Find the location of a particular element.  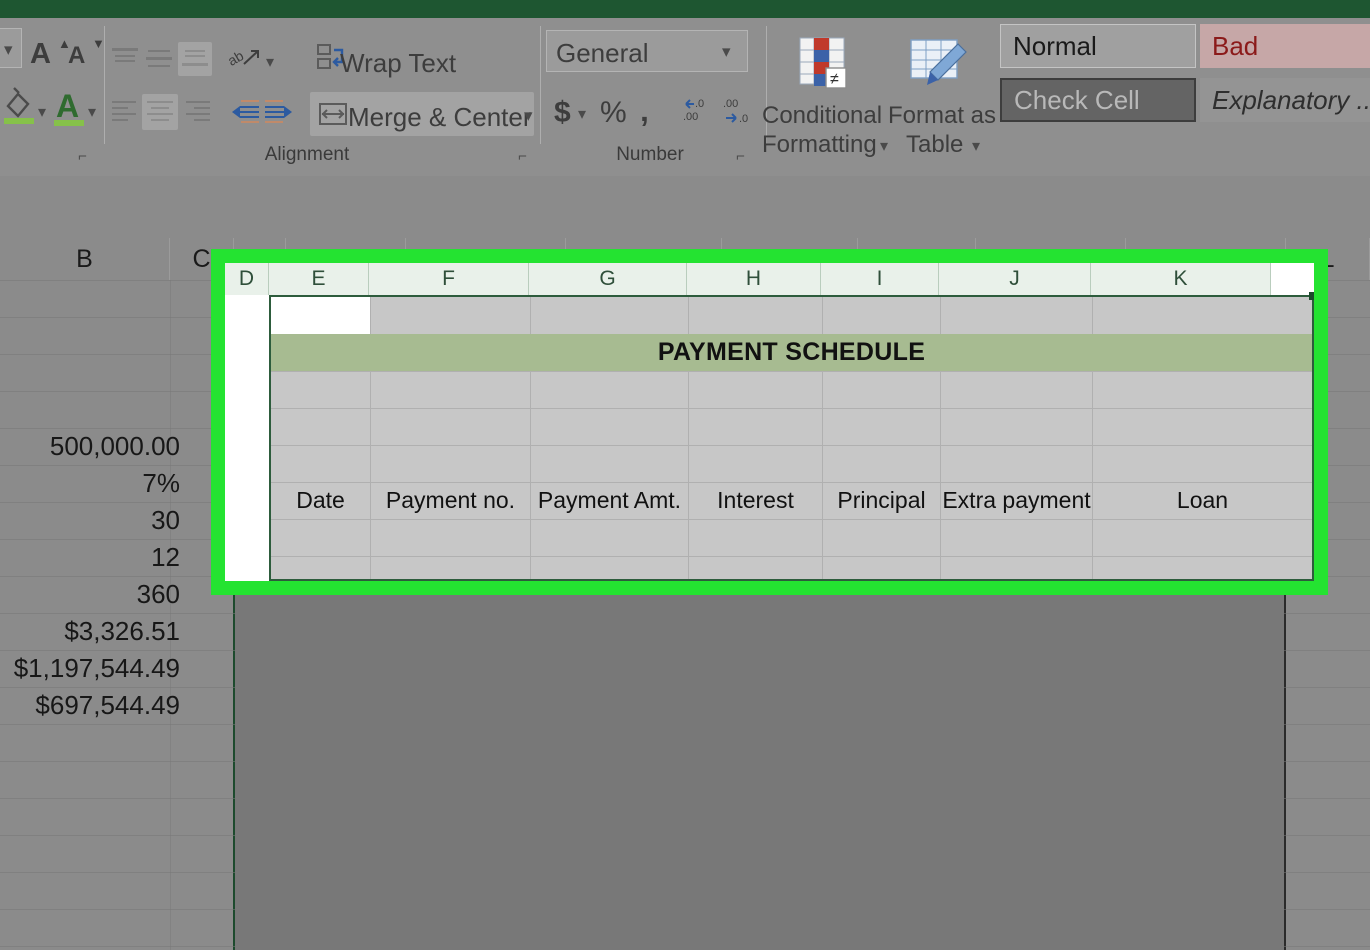

cell-B-loan-amount: 500,000.00 is located at coordinates (93, 446).